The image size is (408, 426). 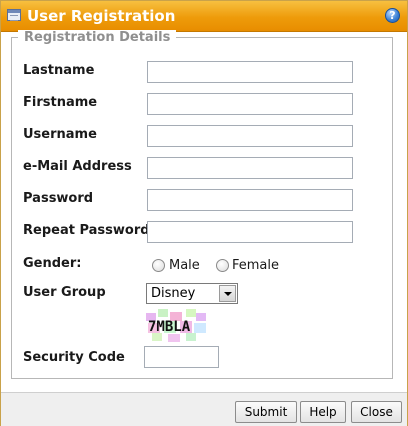 I want to click on user-group-selected-value: Disney, so click(x=173, y=293).